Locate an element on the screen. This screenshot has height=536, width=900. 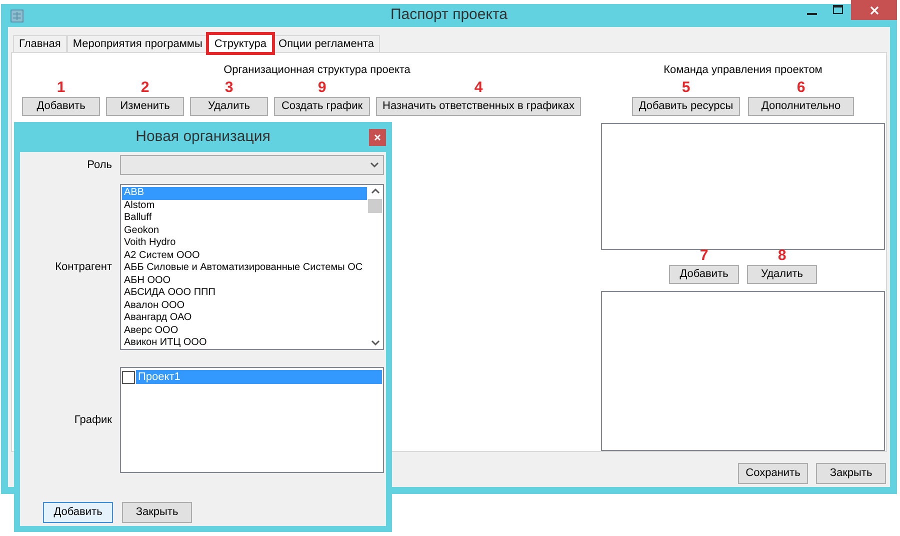
list-item: Аверс ООО is located at coordinates (244, 330).